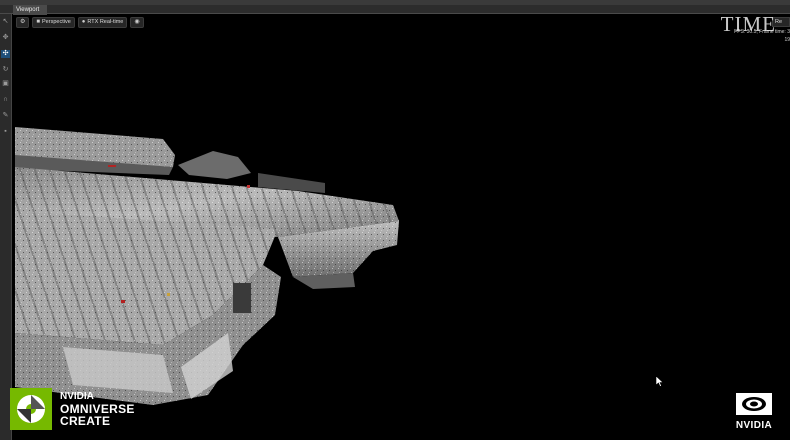 The image size is (790, 440). I want to click on tab-viewport: Viewport, so click(30, 10).